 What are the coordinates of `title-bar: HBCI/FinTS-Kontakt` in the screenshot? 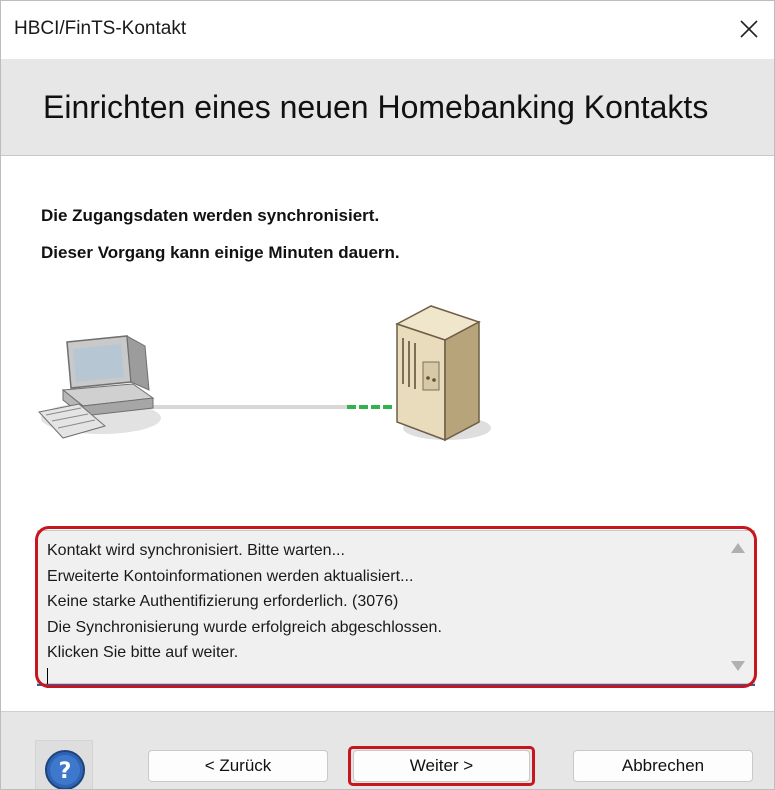 It's located at (387, 30).